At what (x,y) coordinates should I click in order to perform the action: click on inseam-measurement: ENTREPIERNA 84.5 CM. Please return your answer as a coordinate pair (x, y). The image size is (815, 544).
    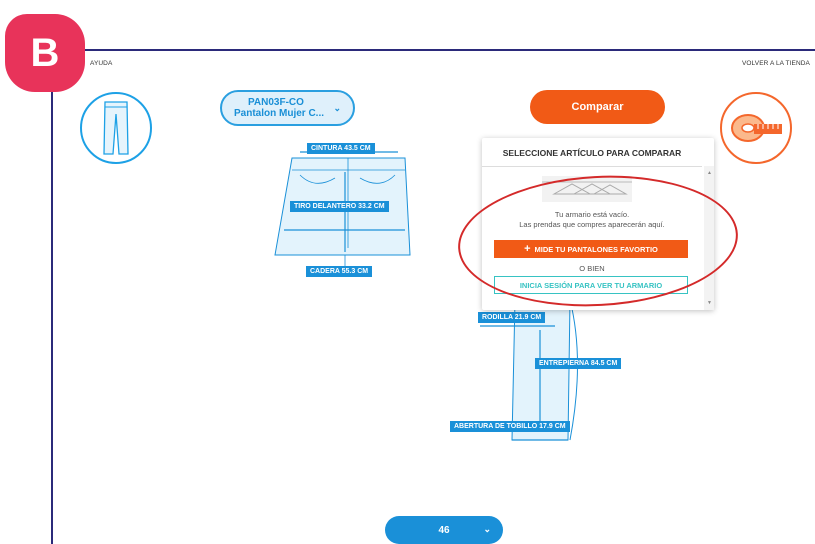
    Looking at the image, I should click on (578, 363).